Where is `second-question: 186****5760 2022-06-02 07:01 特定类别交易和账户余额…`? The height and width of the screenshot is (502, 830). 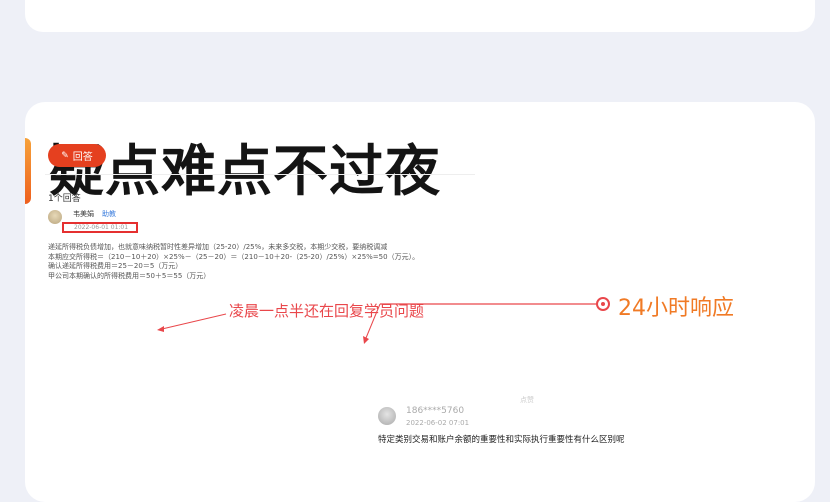
second-question: 186****5760 2022-06-02 07:01 特定类别交易和账户余额… is located at coordinates (528, 434).